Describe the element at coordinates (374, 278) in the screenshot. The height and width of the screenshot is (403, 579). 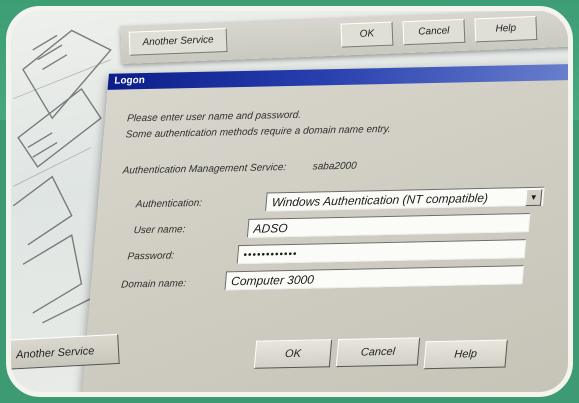
I see `domain-name-field: Computer 3000` at that location.